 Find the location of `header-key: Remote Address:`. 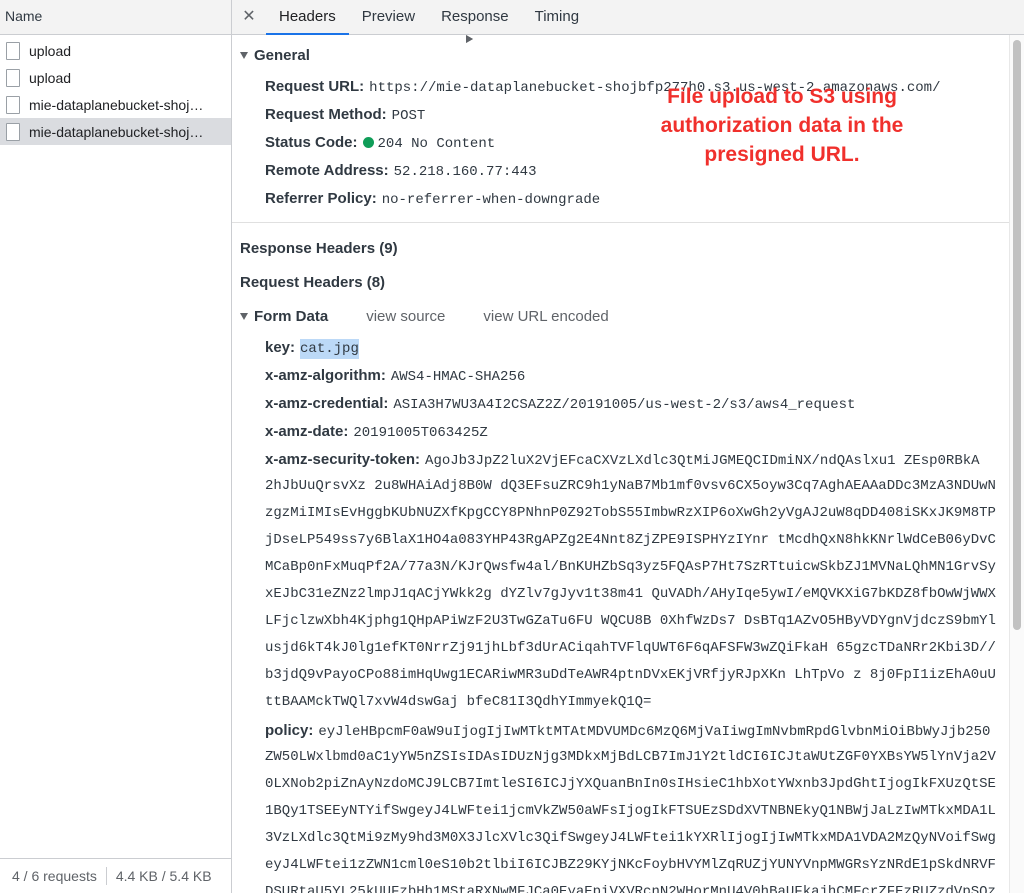

header-key: Remote Address: is located at coordinates (327, 170).